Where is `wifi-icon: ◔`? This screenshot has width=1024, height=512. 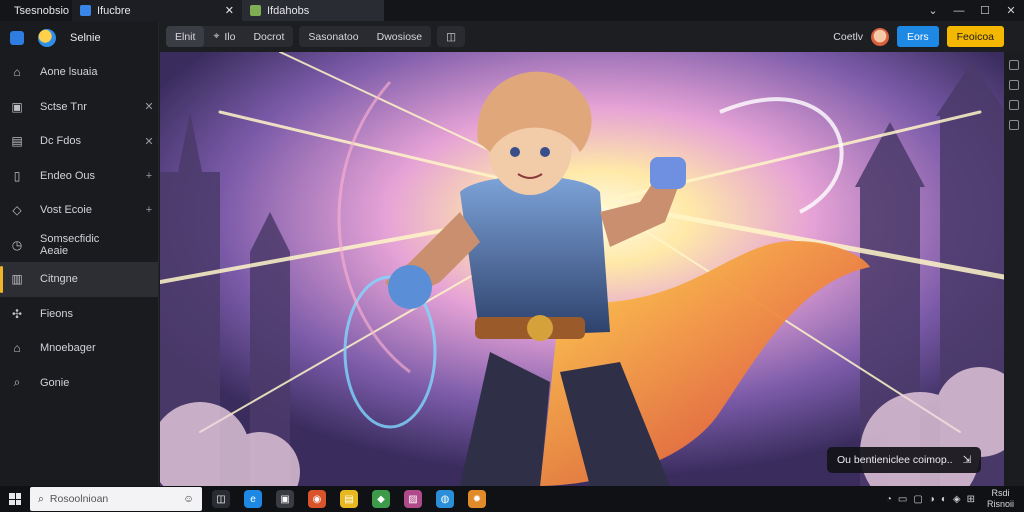
wifi-icon: ◔ is located at coordinates (889, 499).